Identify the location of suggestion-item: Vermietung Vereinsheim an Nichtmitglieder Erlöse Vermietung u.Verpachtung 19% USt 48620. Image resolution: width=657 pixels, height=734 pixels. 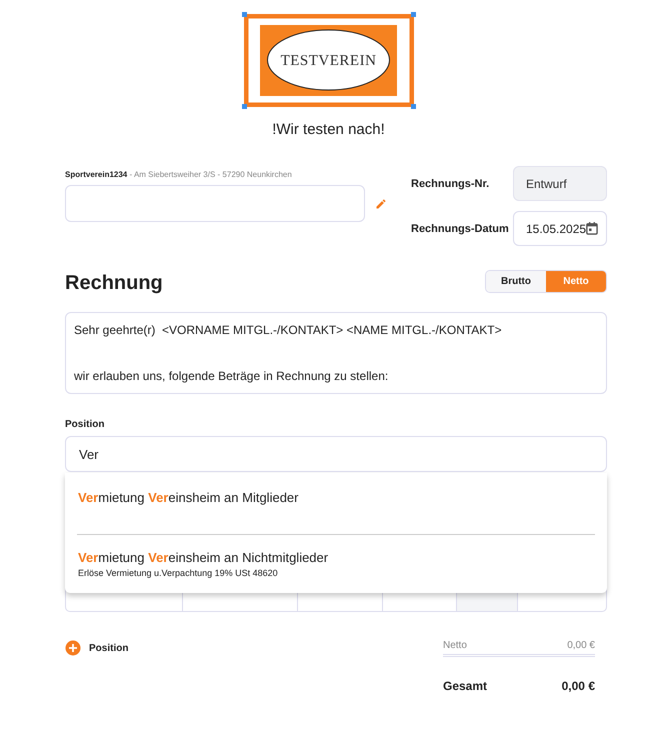
(336, 563).